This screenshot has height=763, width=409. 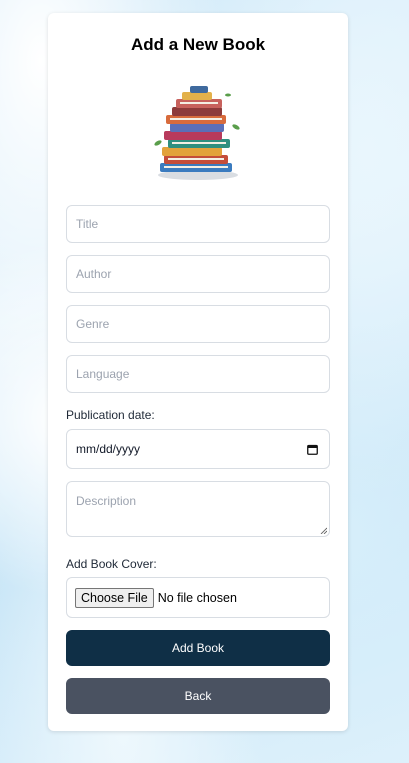 I want to click on back-button: Back, so click(x=198, y=696).